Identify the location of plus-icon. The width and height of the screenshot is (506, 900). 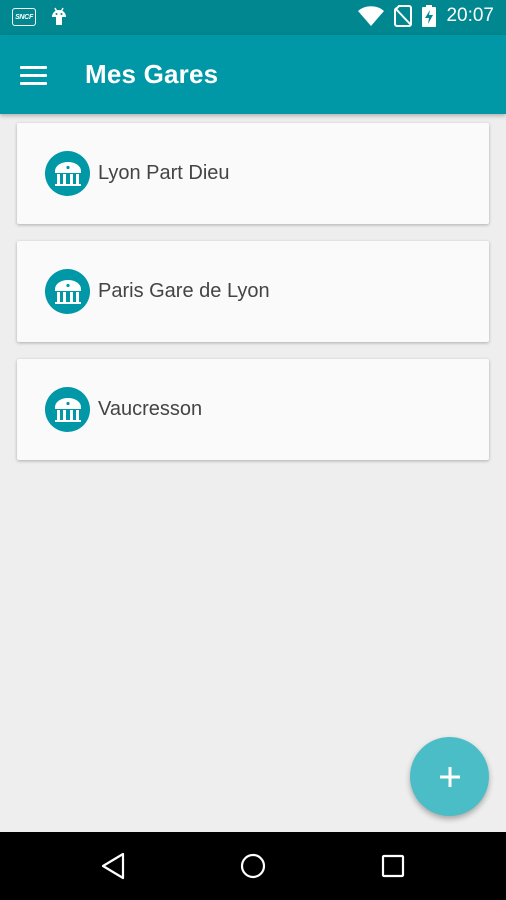
(449, 776).